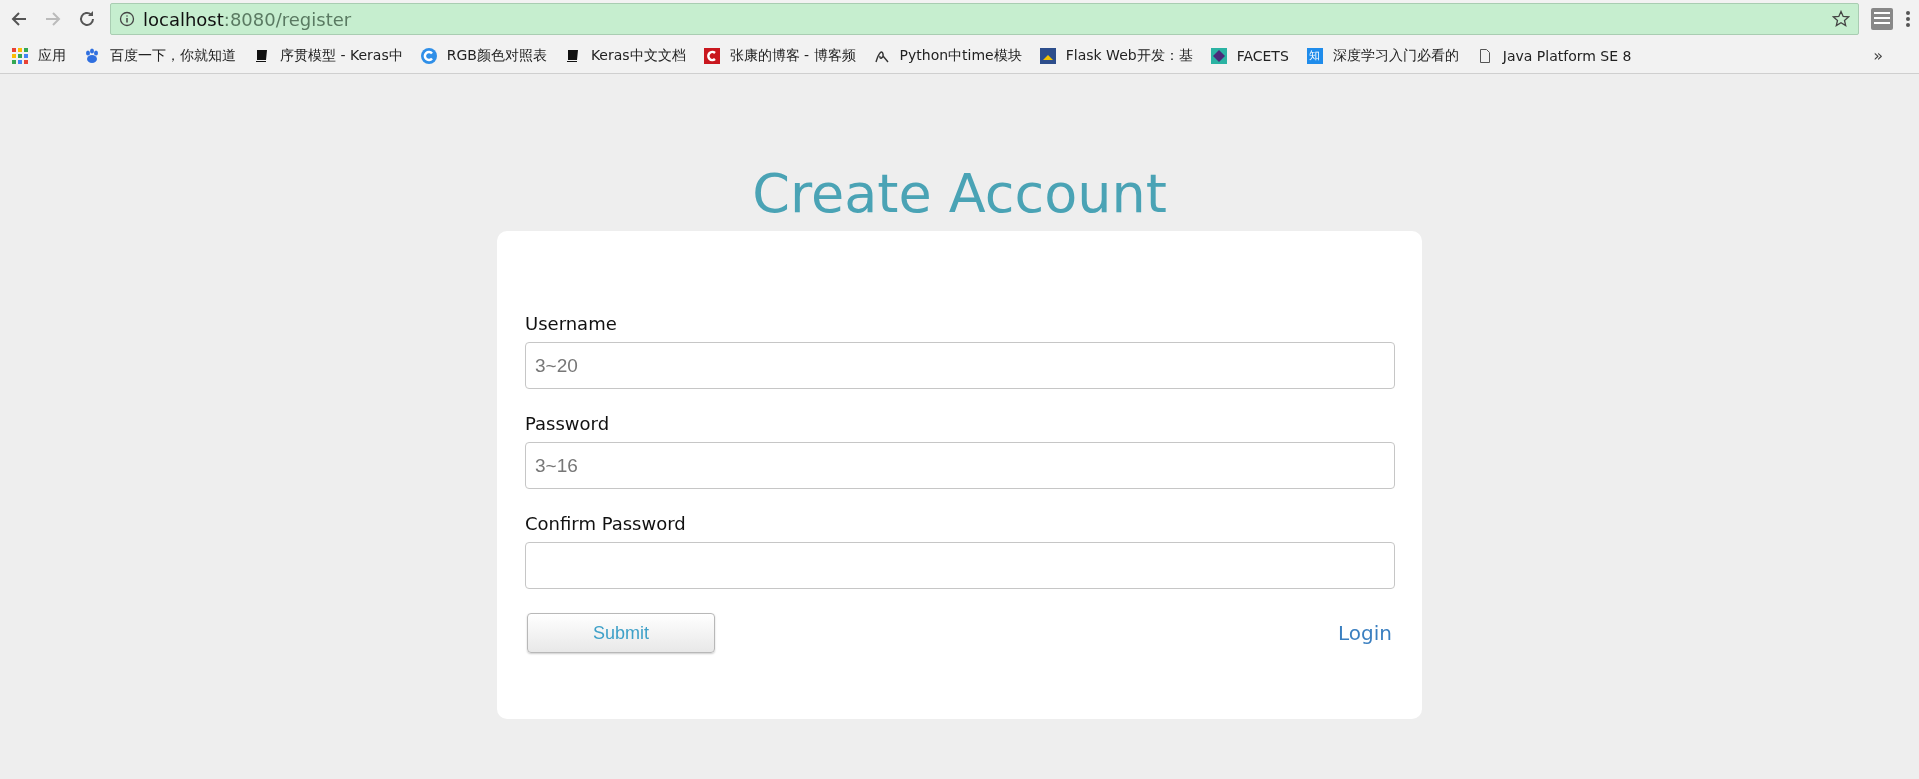  I want to click on menu-icon, so click(1908, 19).